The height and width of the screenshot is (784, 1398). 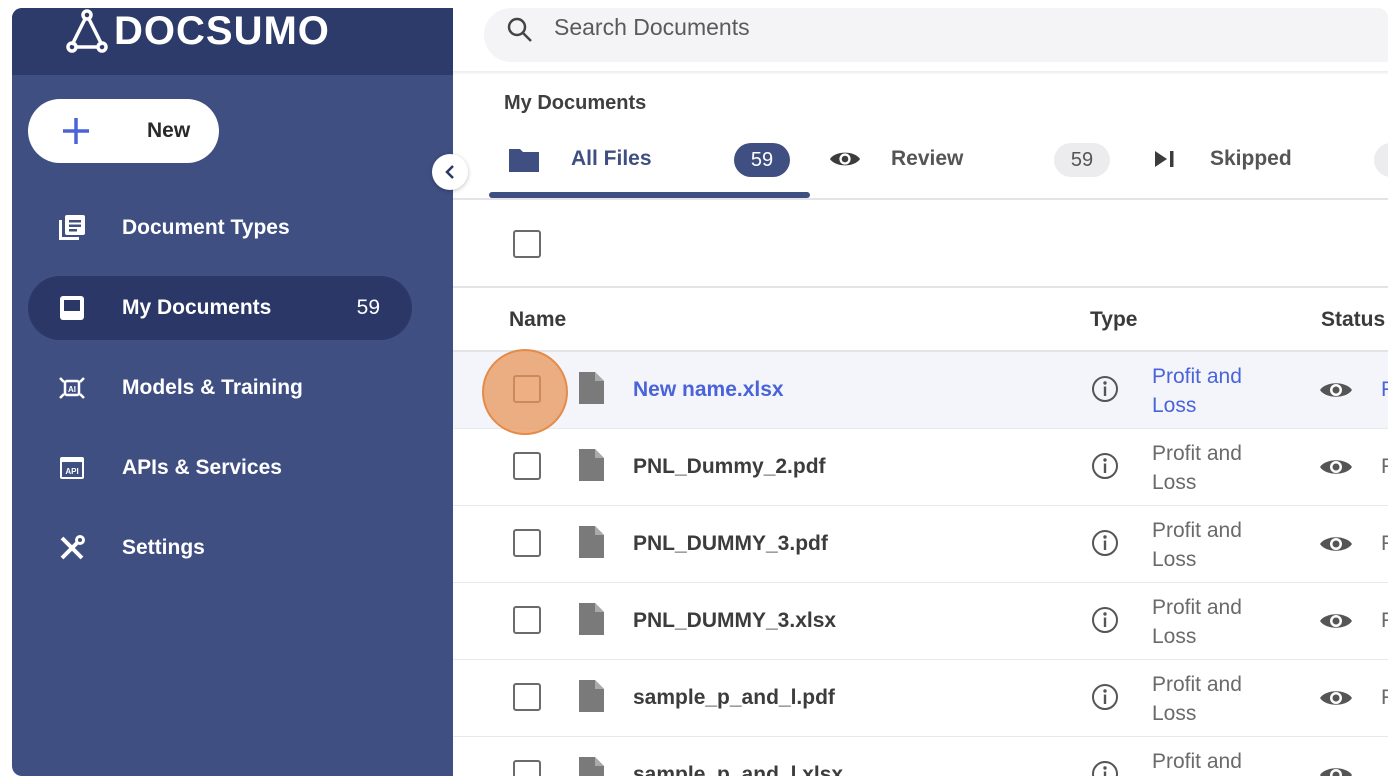 I want to click on tab-count-badge, so click(x=1381, y=160).